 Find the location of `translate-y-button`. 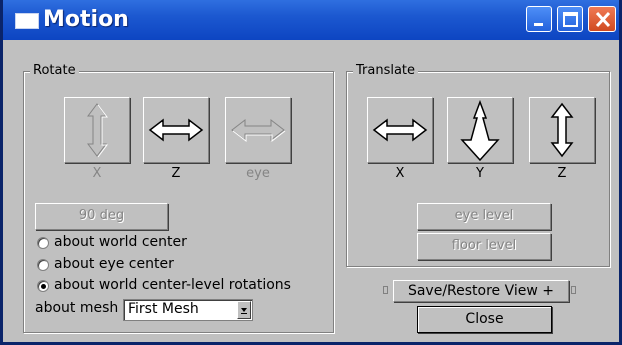

translate-y-button is located at coordinates (480, 130).